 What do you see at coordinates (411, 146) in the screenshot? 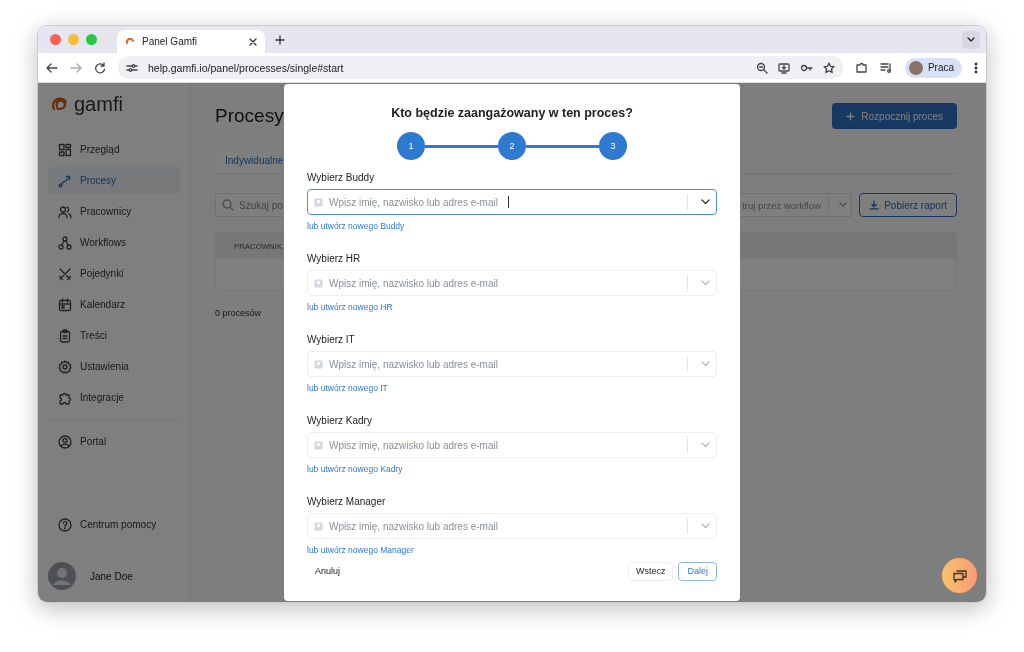
I see `step-indicator: 1` at bounding box center [411, 146].